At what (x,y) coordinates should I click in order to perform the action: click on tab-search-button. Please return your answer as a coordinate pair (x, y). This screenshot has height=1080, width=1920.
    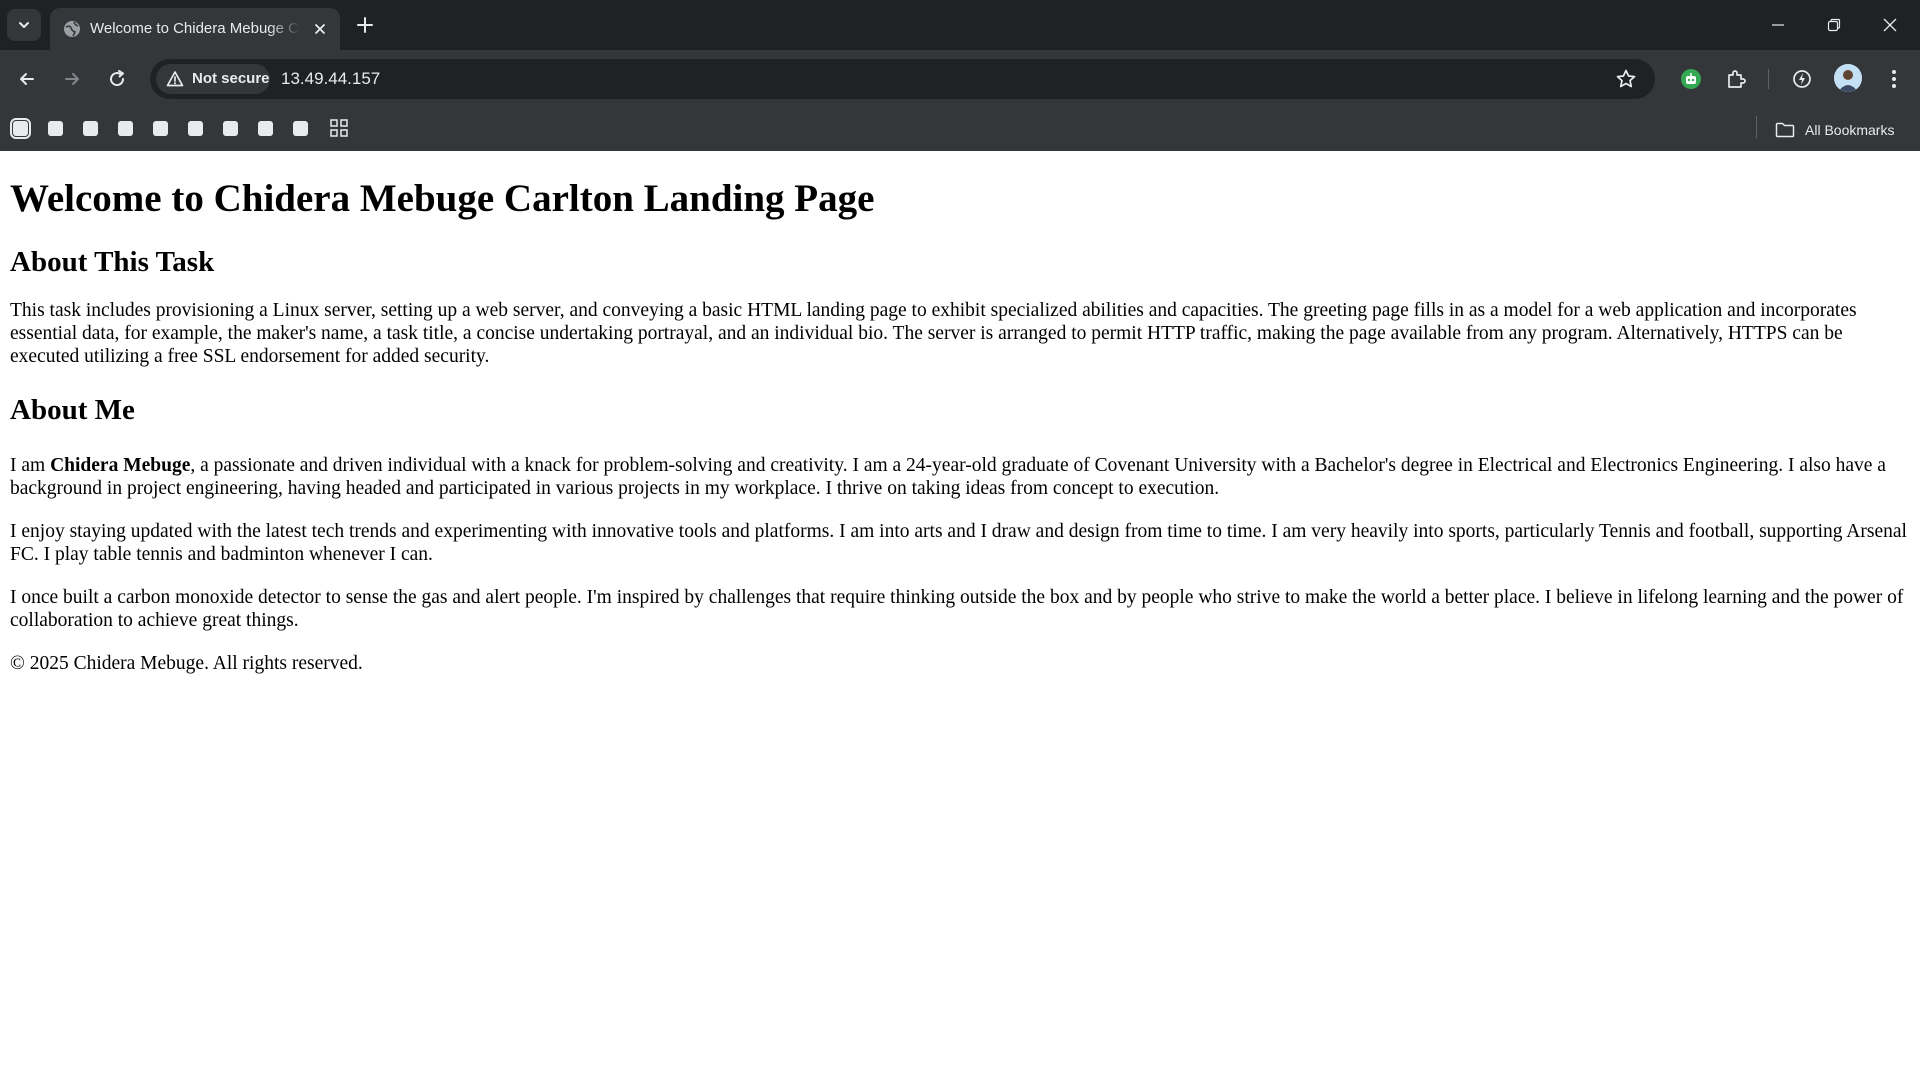
    Looking at the image, I should click on (24, 25).